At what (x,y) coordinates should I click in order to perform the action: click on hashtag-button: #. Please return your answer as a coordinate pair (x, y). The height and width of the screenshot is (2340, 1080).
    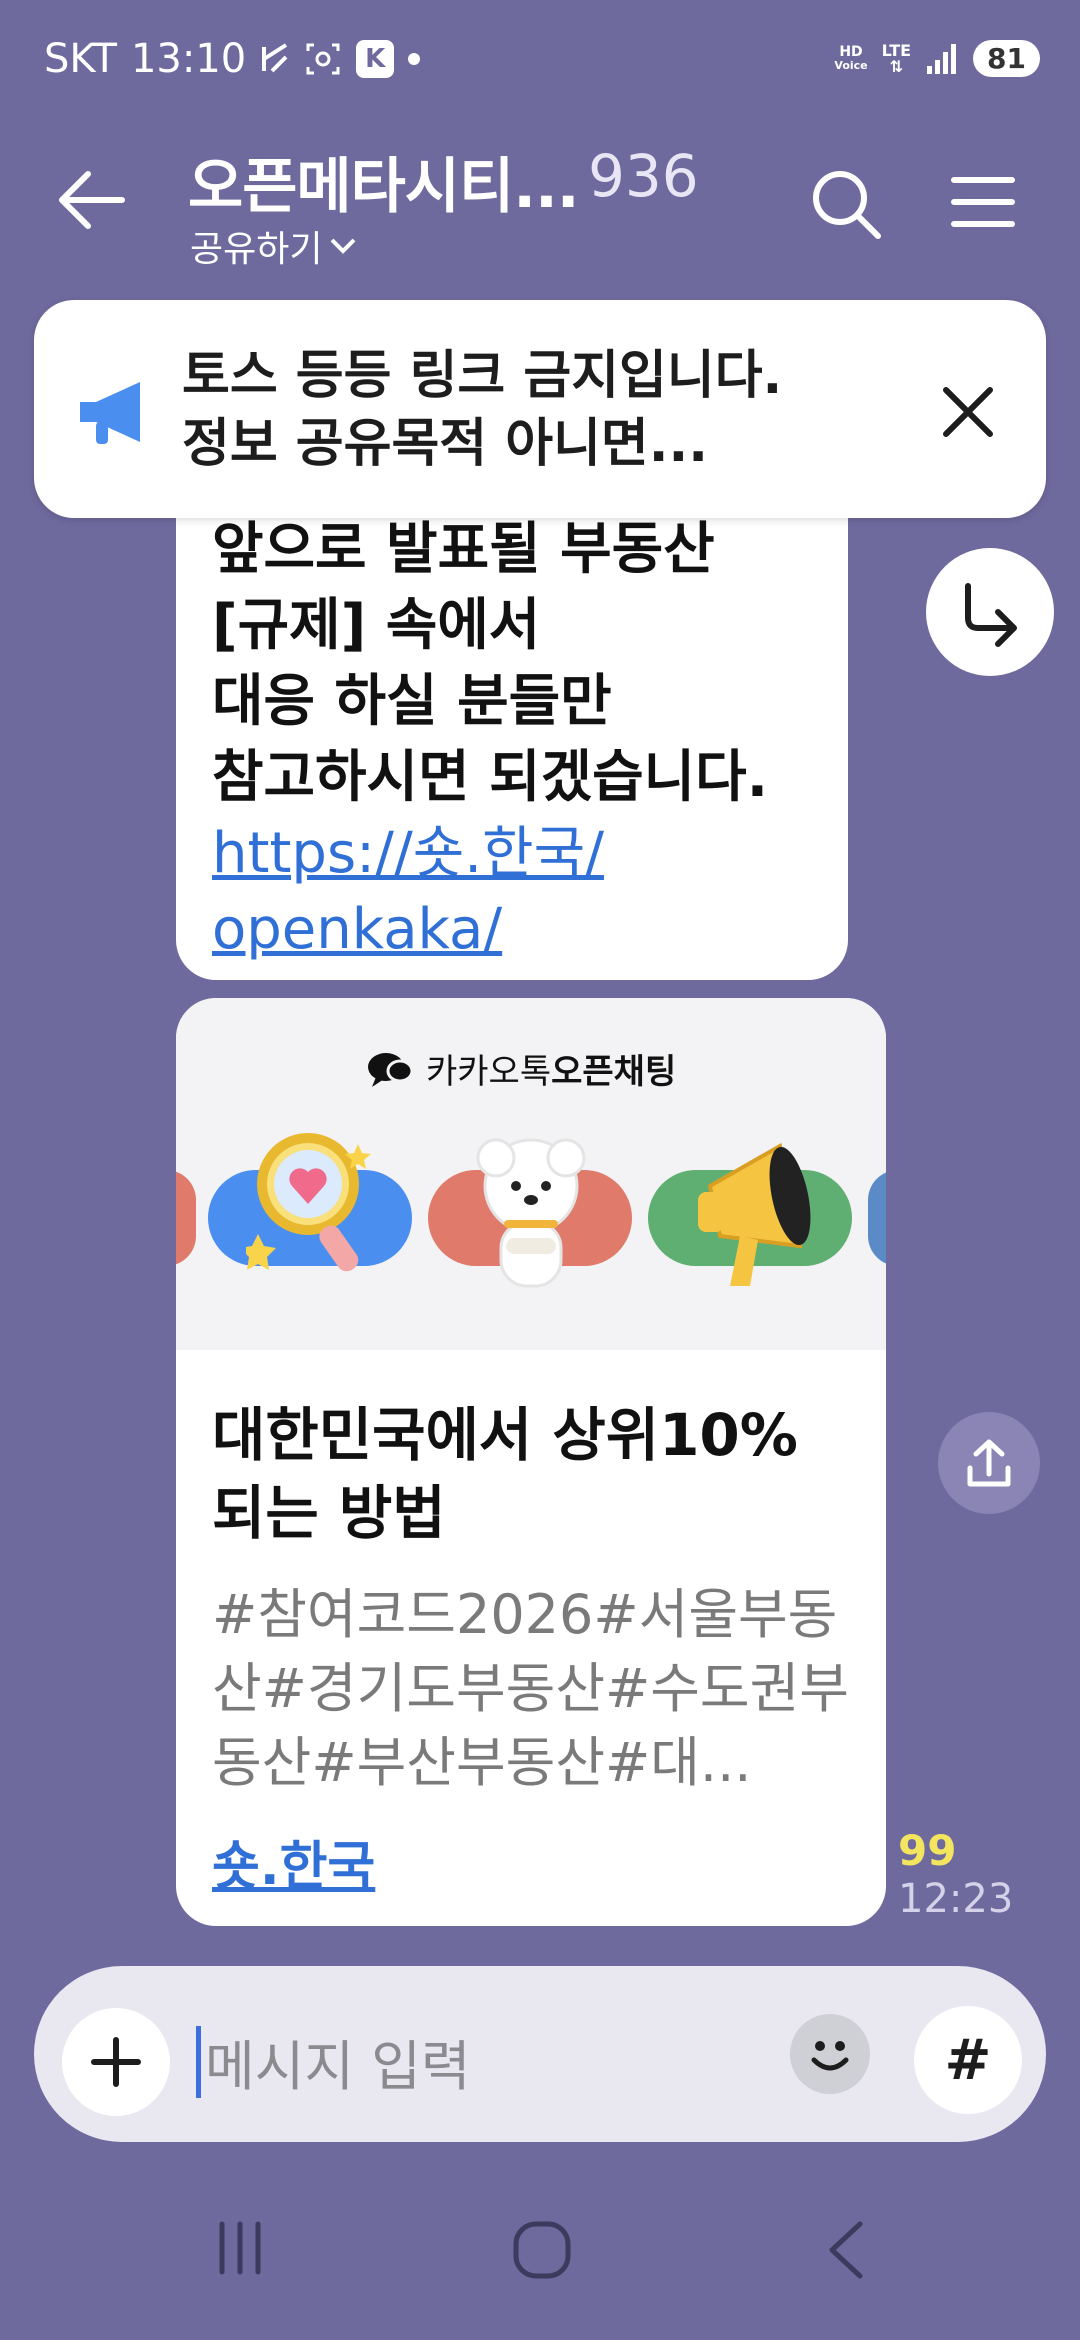
    Looking at the image, I should click on (968, 2060).